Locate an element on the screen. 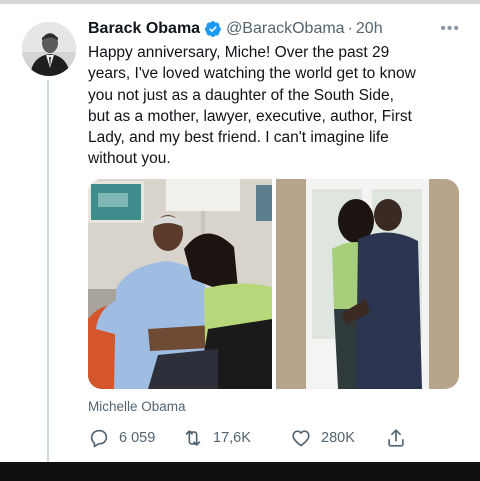 The image size is (480, 481). author-name: Barack Obama is located at coordinates (144, 29).